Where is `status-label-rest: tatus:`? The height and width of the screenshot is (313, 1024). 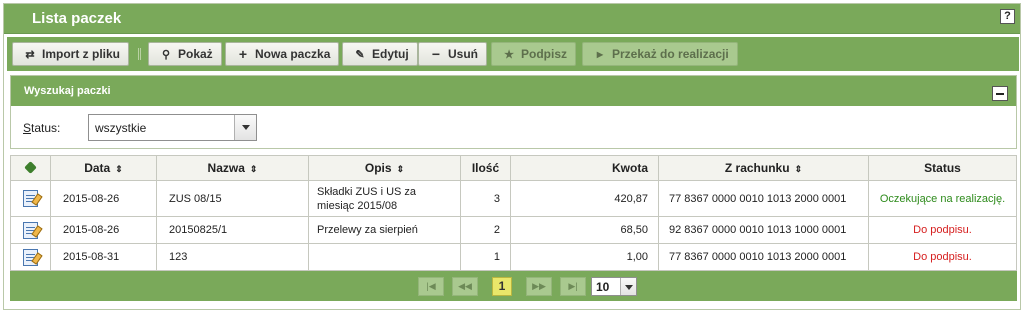
status-label-rest: tatus: is located at coordinates (46, 128).